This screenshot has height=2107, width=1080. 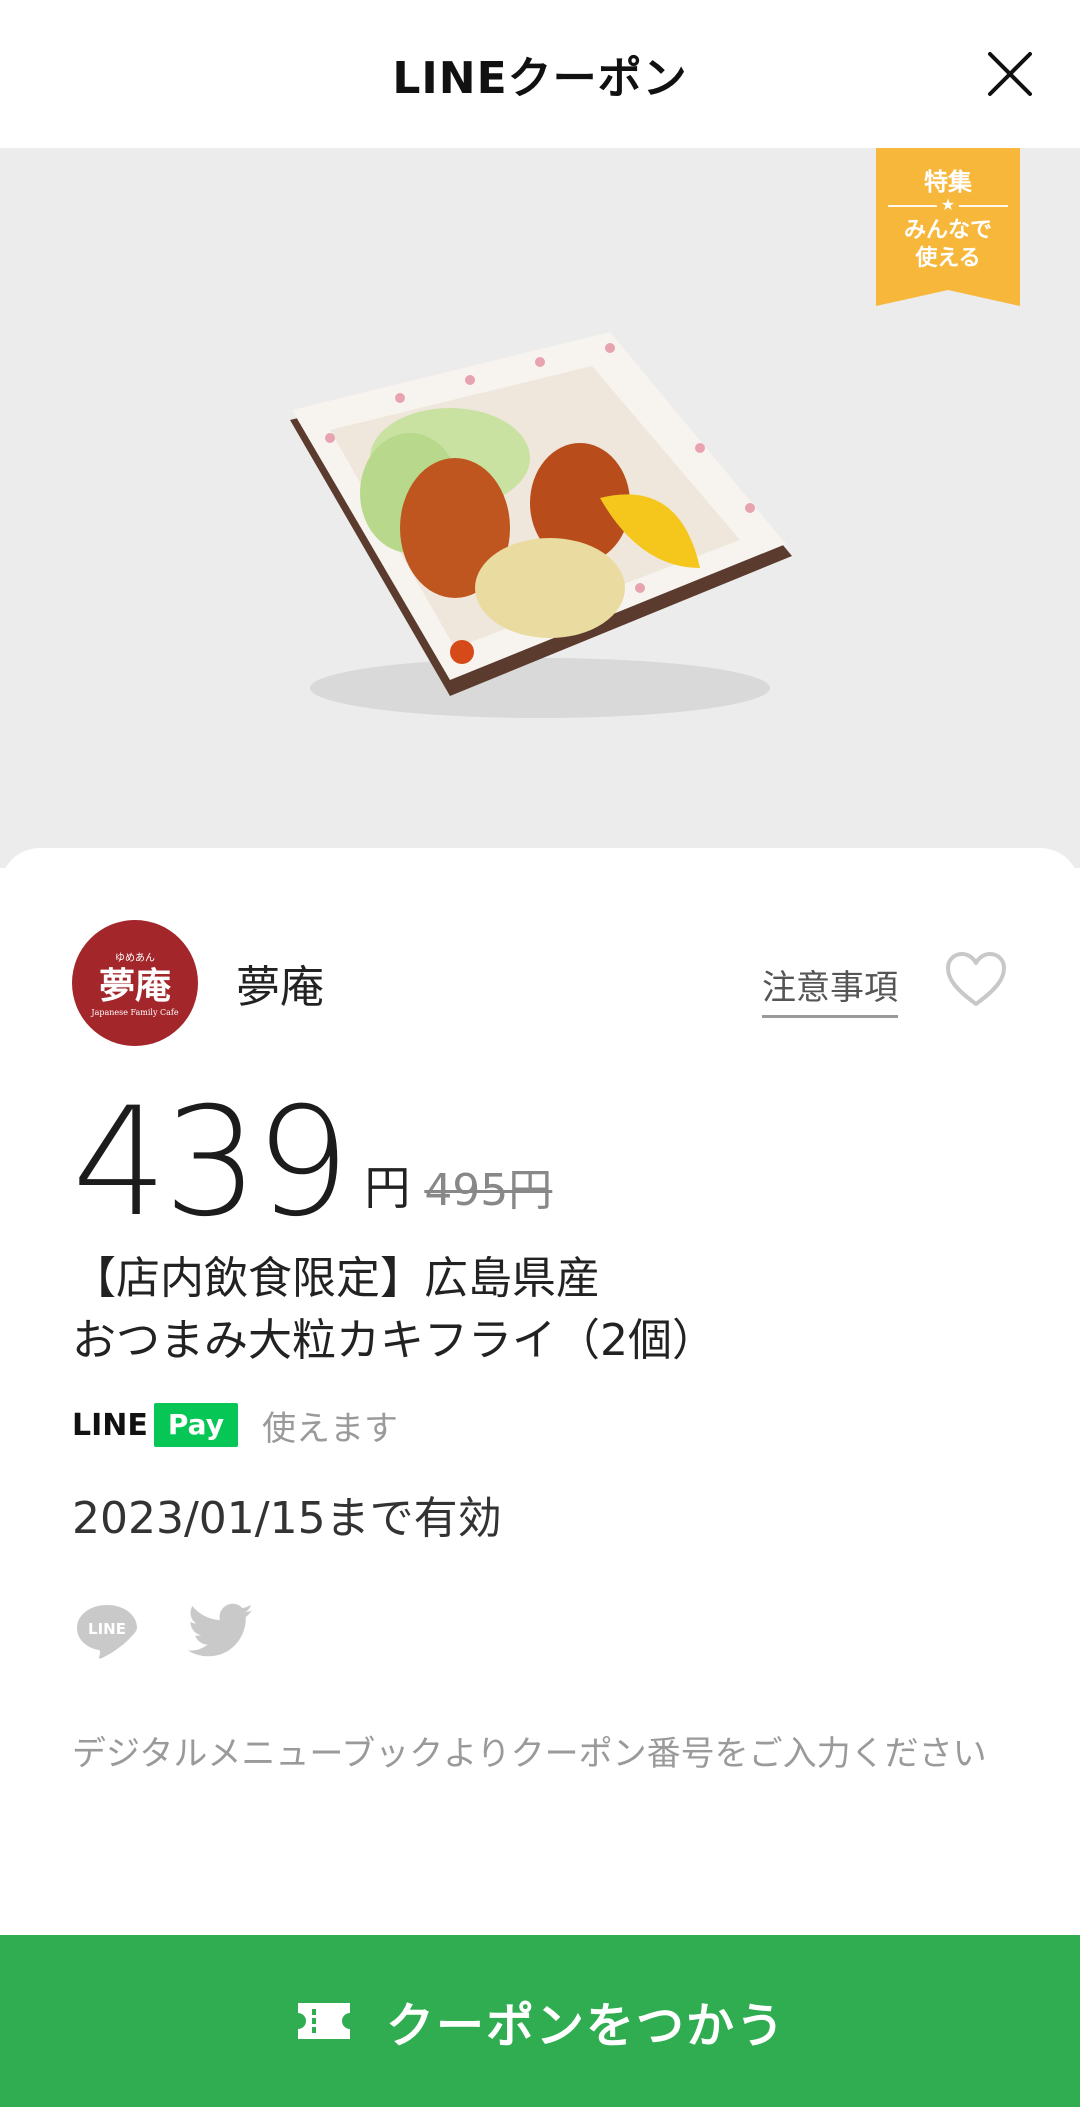 I want to click on notice-link: 注意事項, so click(x=830, y=989).